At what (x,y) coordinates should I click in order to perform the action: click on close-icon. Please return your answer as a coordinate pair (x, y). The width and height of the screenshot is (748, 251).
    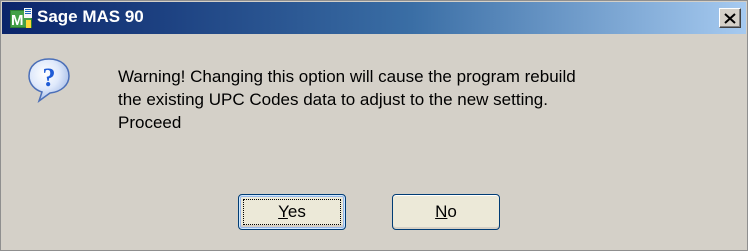
    Looking at the image, I should click on (730, 18).